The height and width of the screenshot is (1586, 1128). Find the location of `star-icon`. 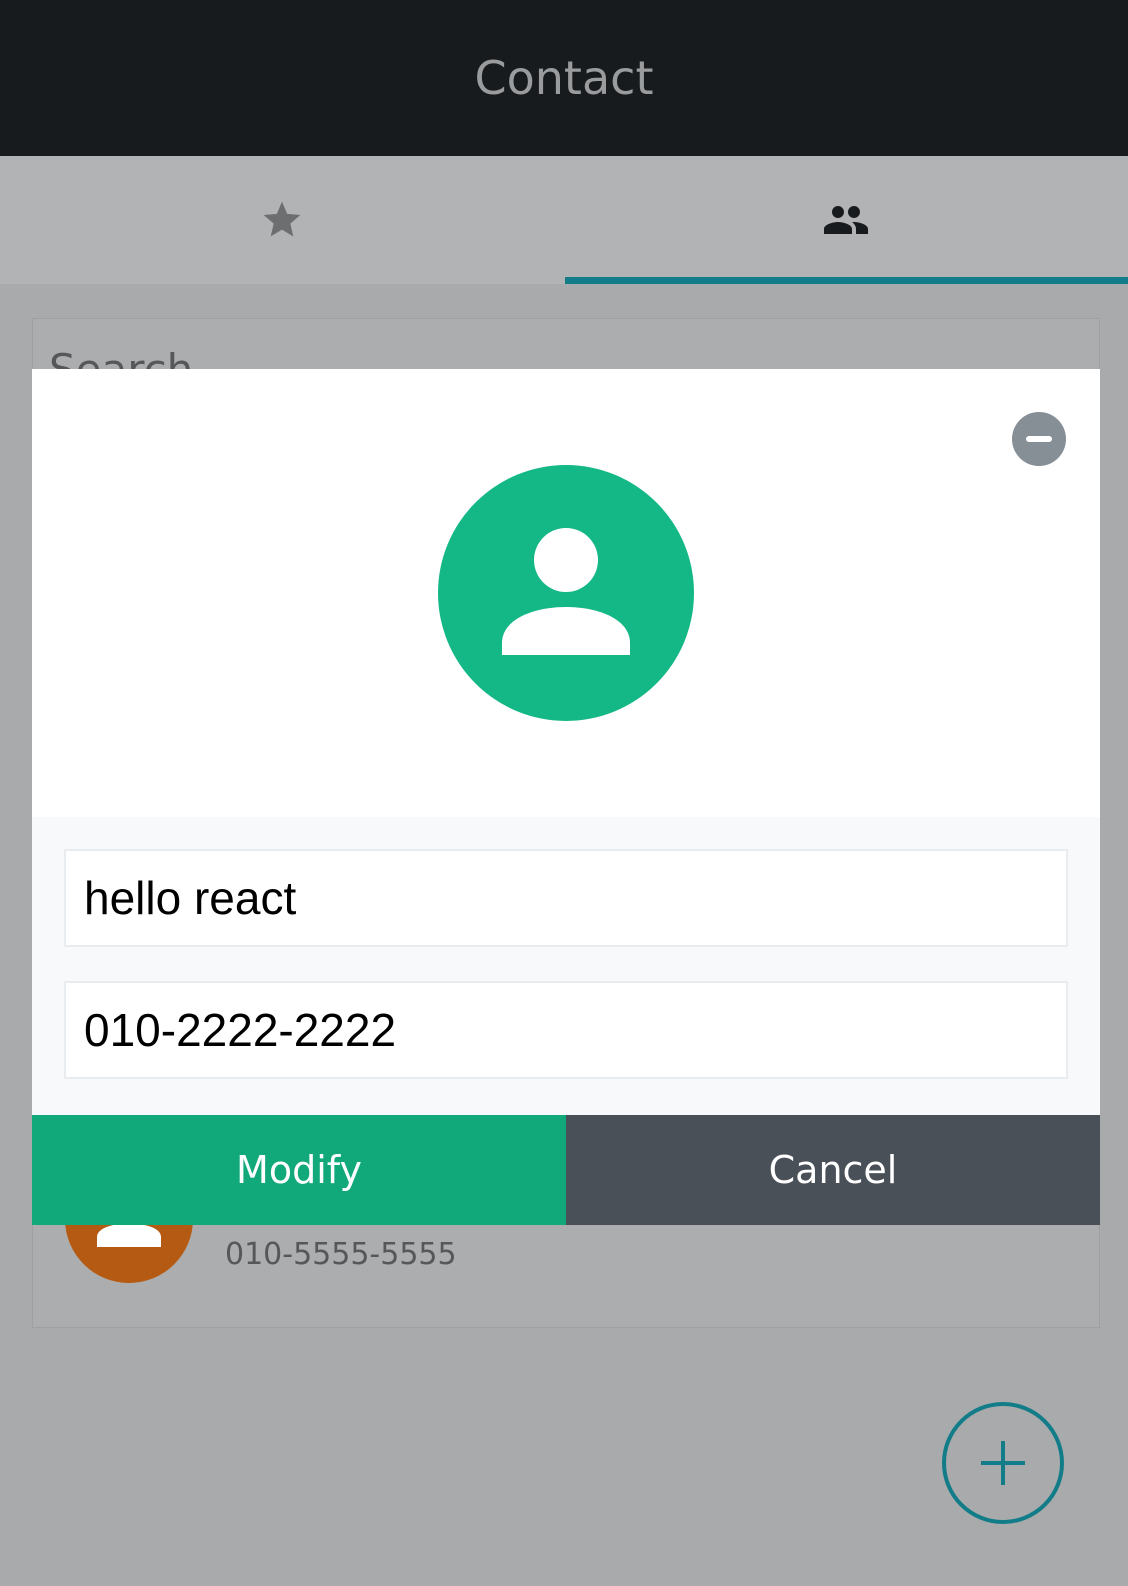

star-icon is located at coordinates (282, 219).